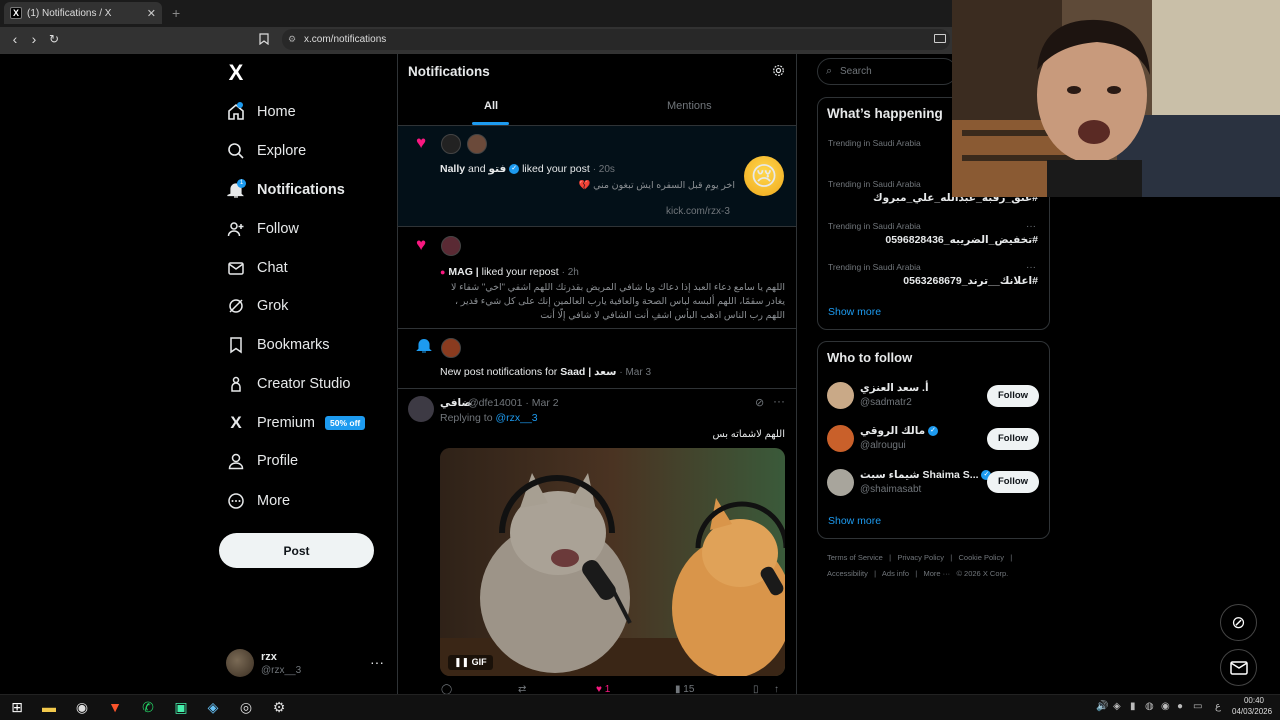 Image resolution: width=1280 pixels, height=720 pixels. Describe the element at coordinates (1254, 700) in the screenshot. I see `clock-time: 00:40` at that location.